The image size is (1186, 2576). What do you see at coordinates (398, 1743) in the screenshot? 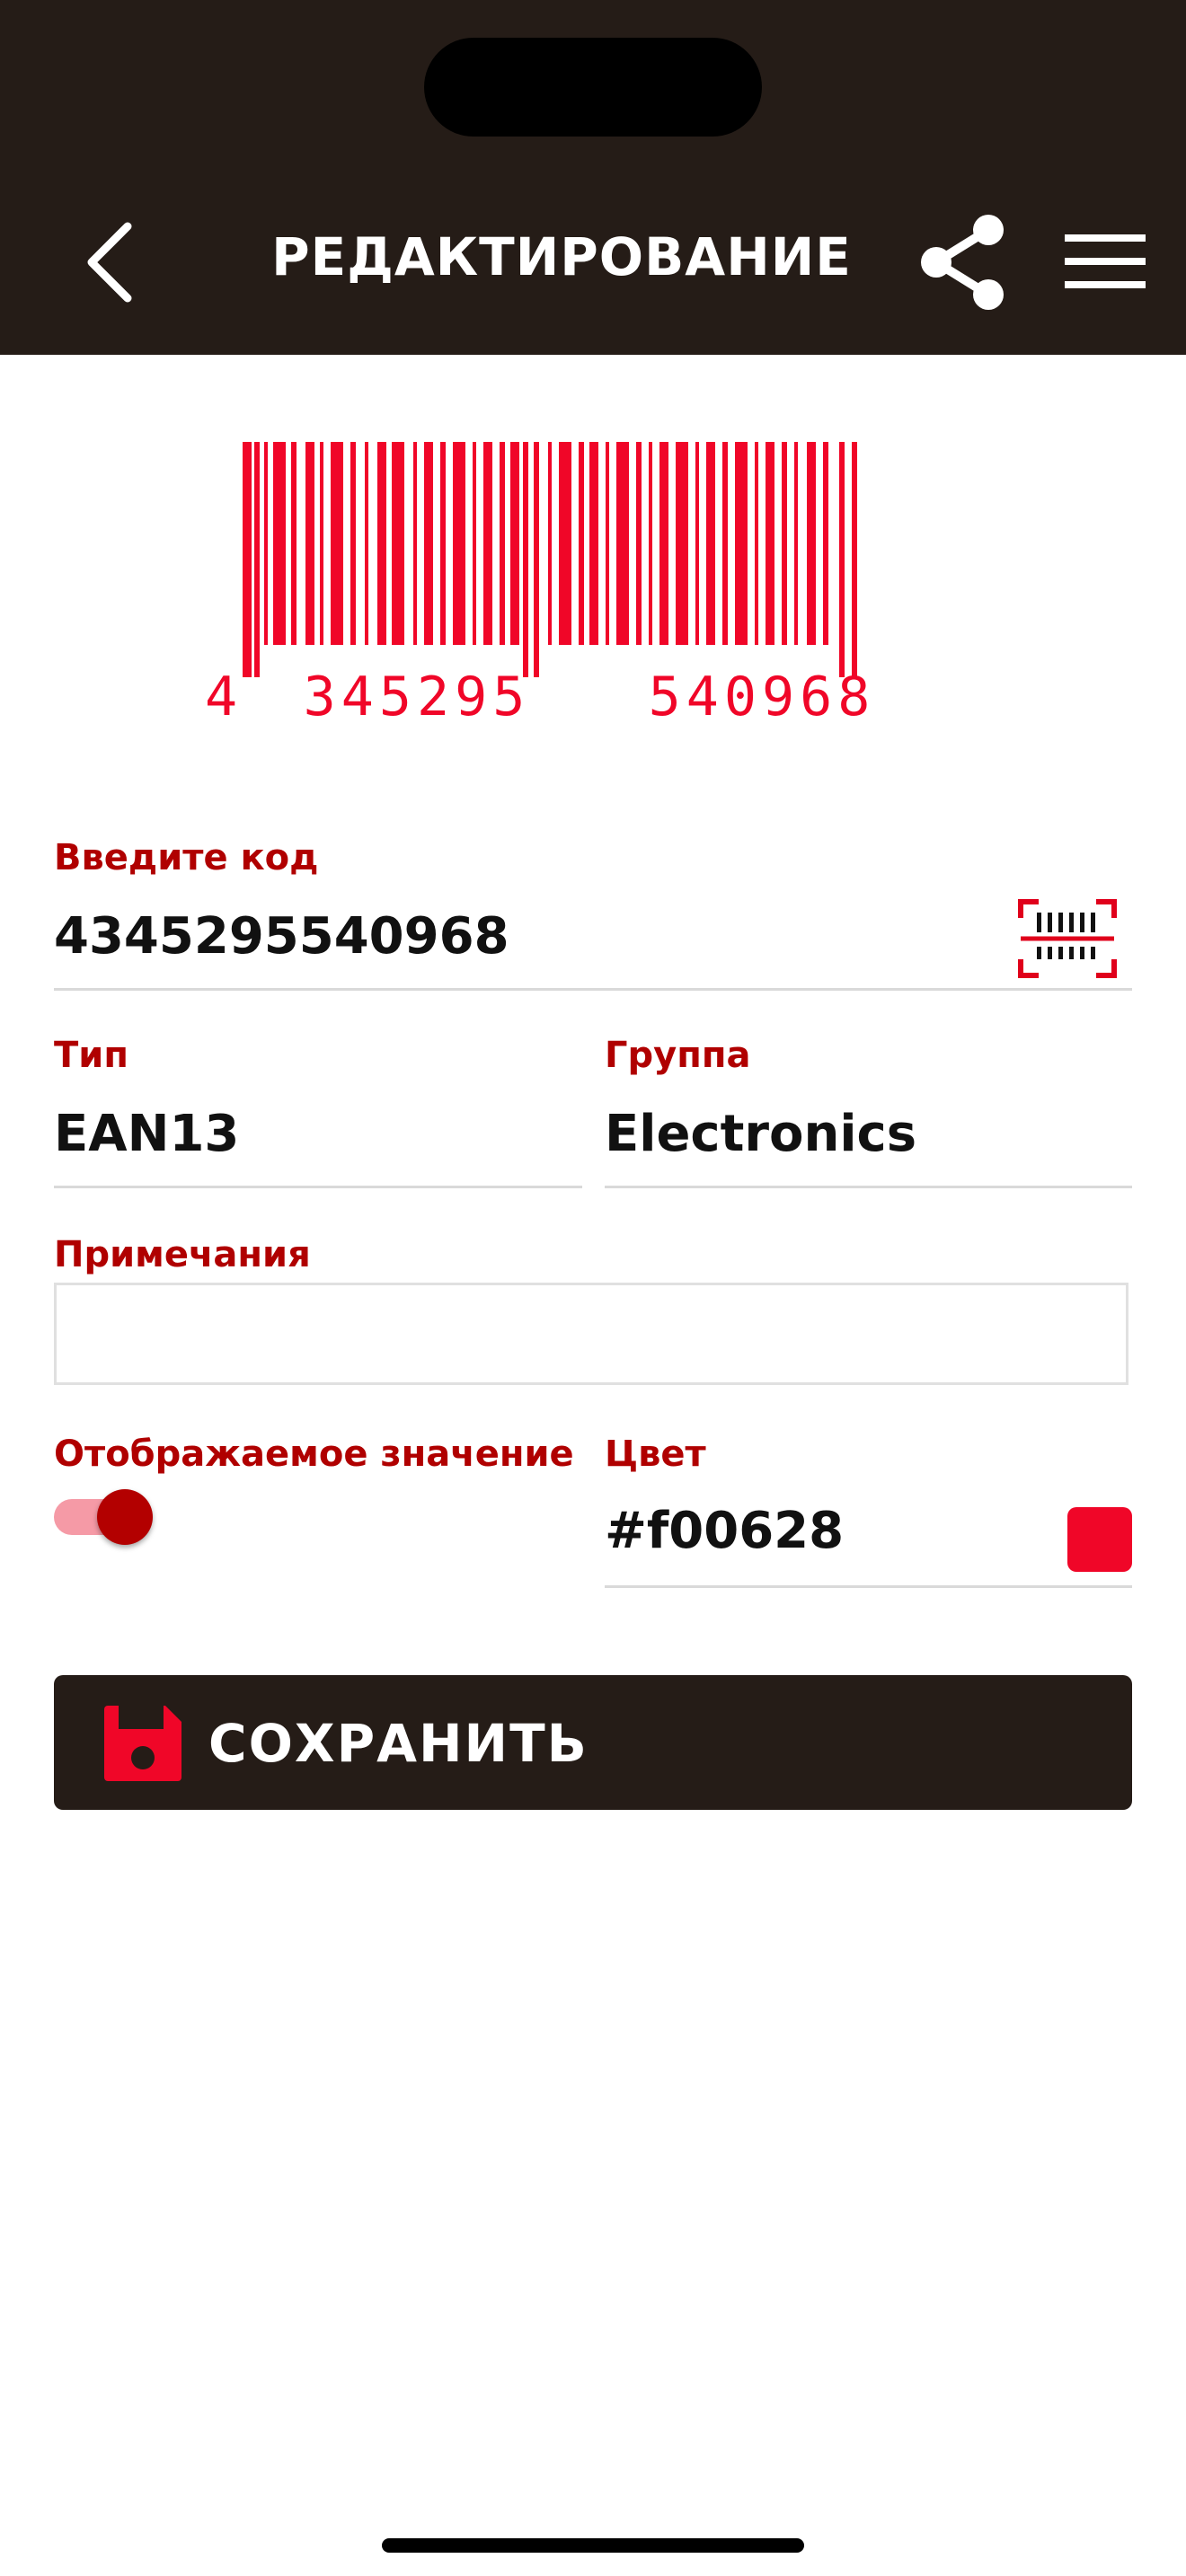
I see `save-button-label: СОХРАНИТЬ` at bounding box center [398, 1743].